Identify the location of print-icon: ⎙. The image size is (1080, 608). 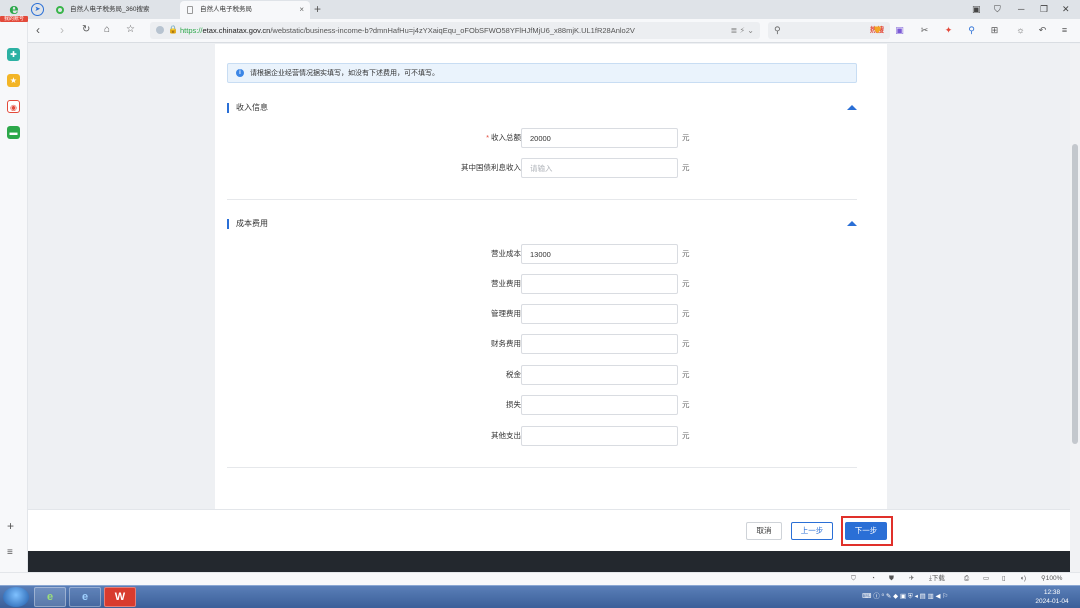
(966, 579).